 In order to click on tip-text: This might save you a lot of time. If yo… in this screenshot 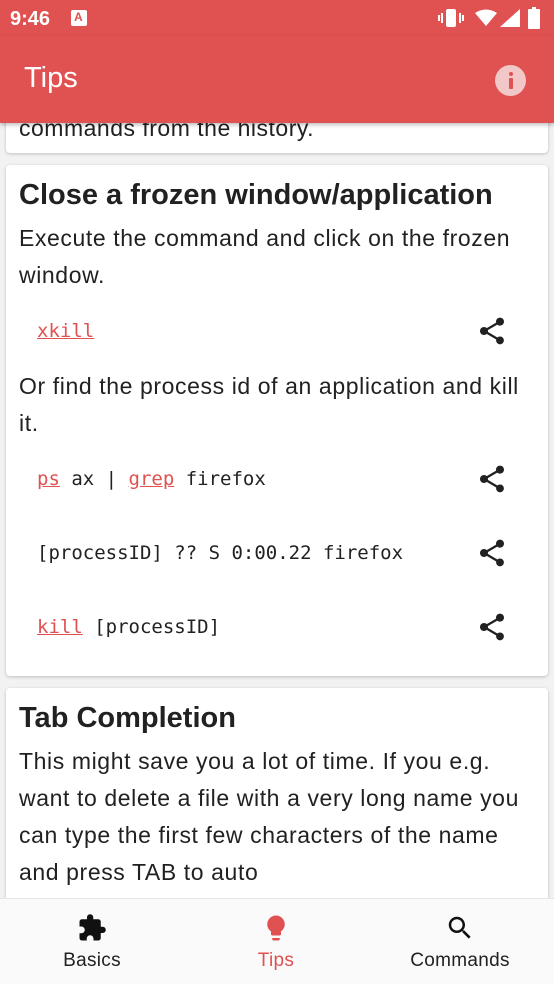, I will do `click(269, 816)`.